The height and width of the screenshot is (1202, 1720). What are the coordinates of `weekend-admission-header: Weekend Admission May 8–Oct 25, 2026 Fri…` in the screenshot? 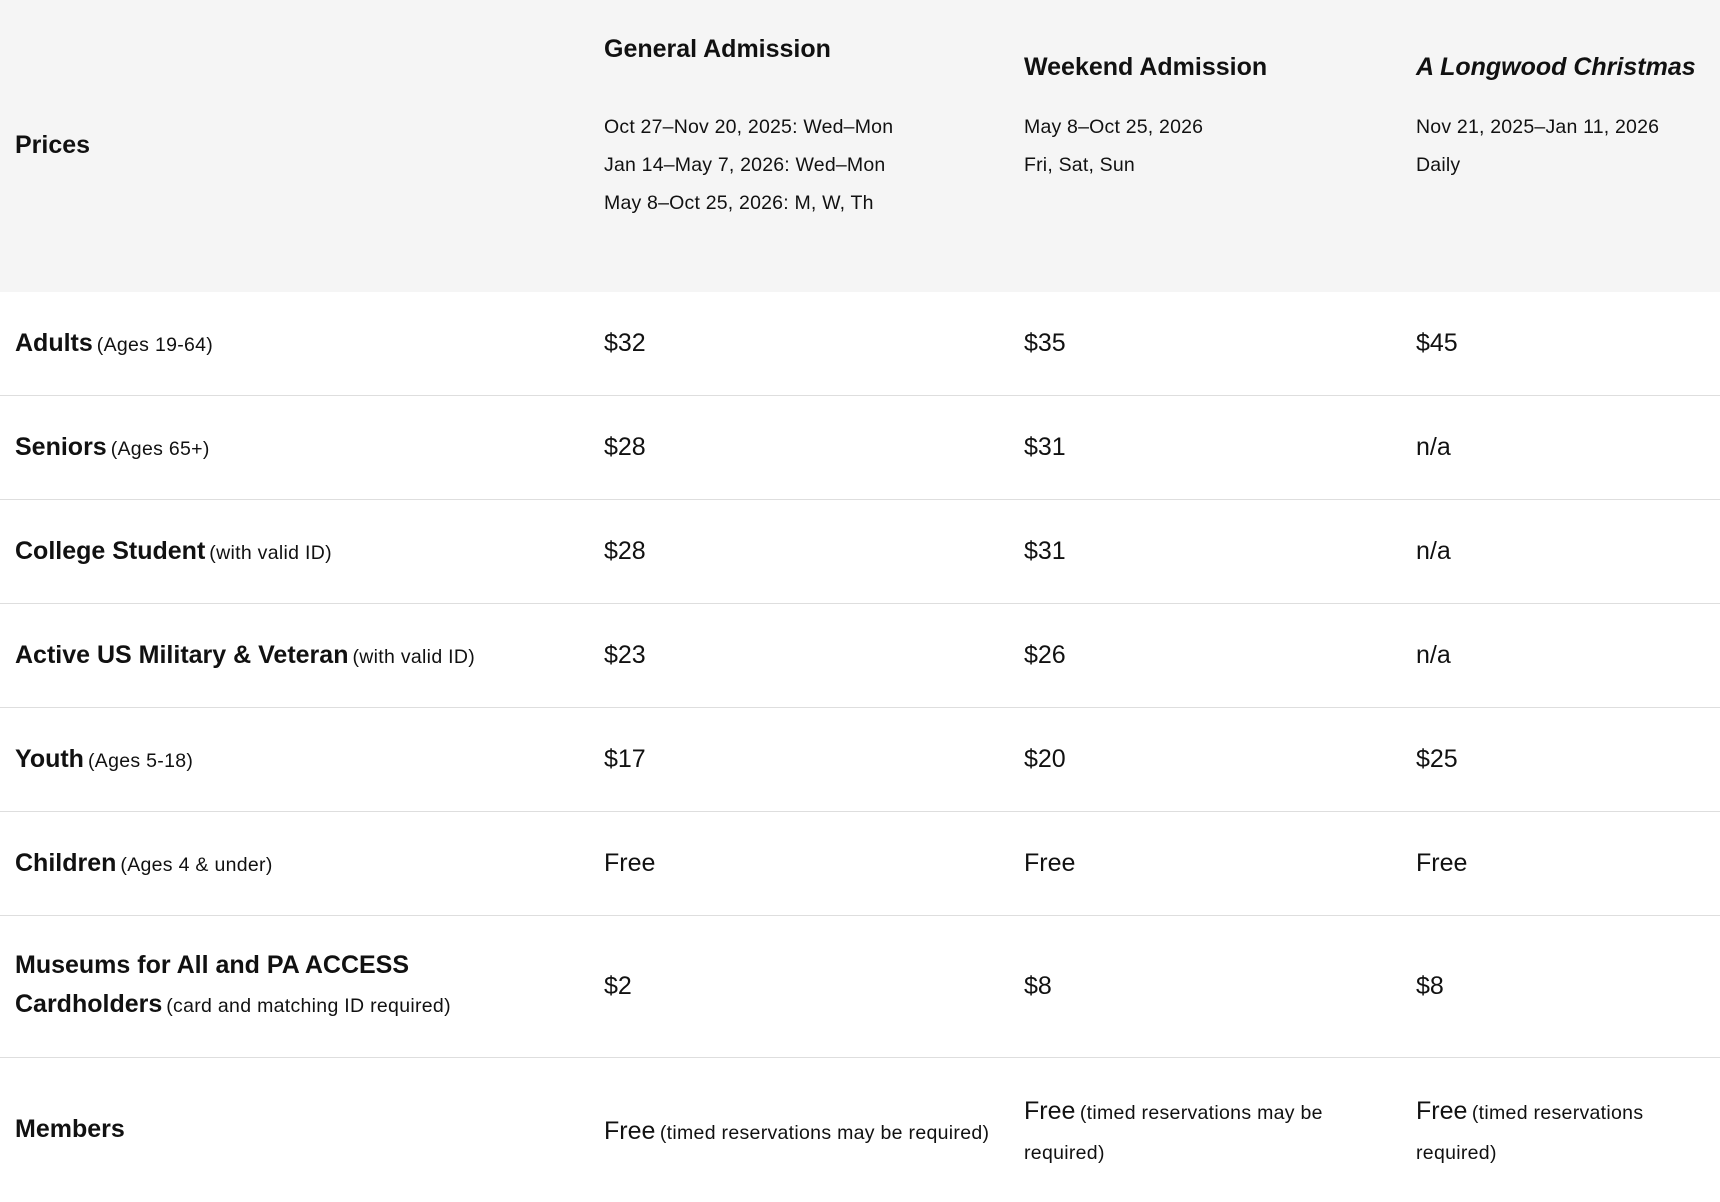 It's located at (1145, 118).